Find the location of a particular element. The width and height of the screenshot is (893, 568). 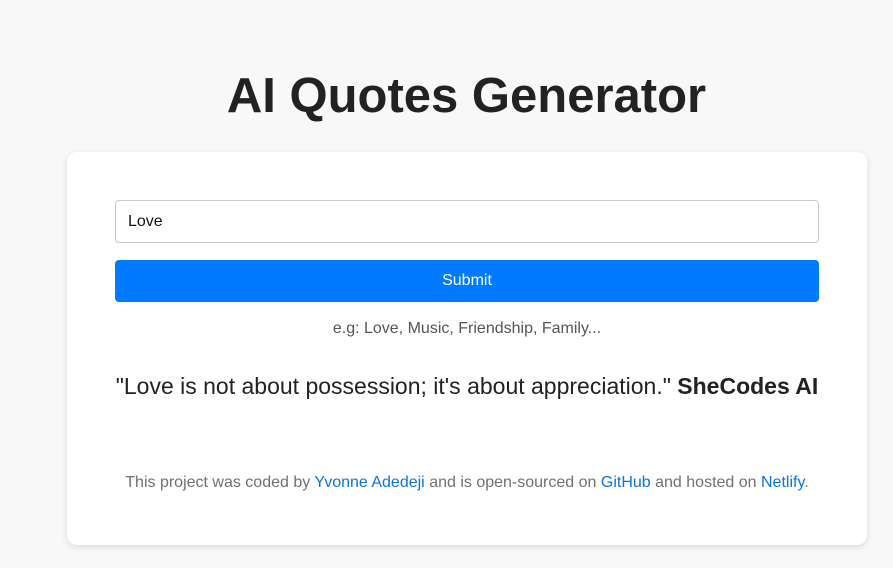

footer-suffix: . is located at coordinates (806, 482).